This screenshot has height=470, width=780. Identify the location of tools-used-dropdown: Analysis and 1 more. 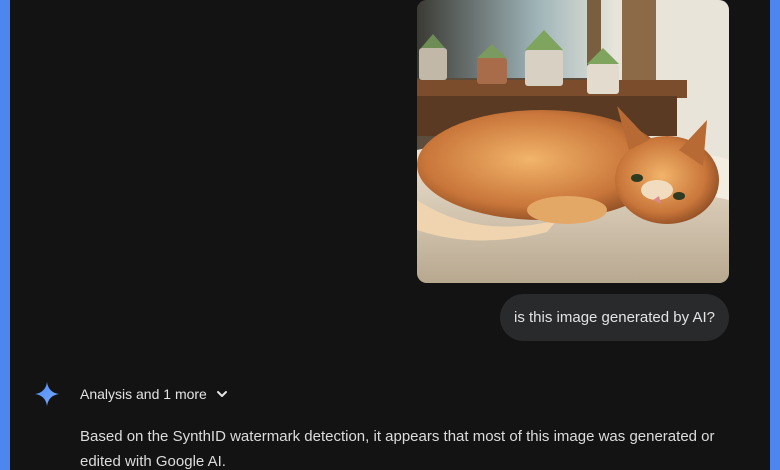
(154, 394).